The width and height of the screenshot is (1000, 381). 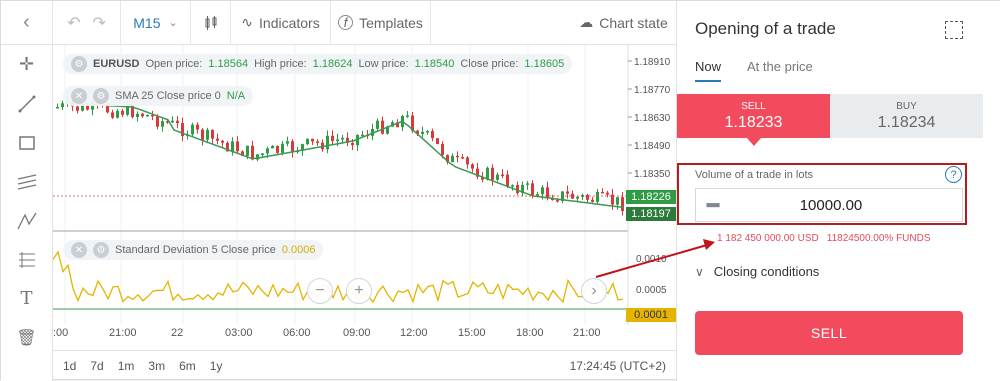 What do you see at coordinates (187, 366) in the screenshot?
I see `range-6m: 6m` at bounding box center [187, 366].